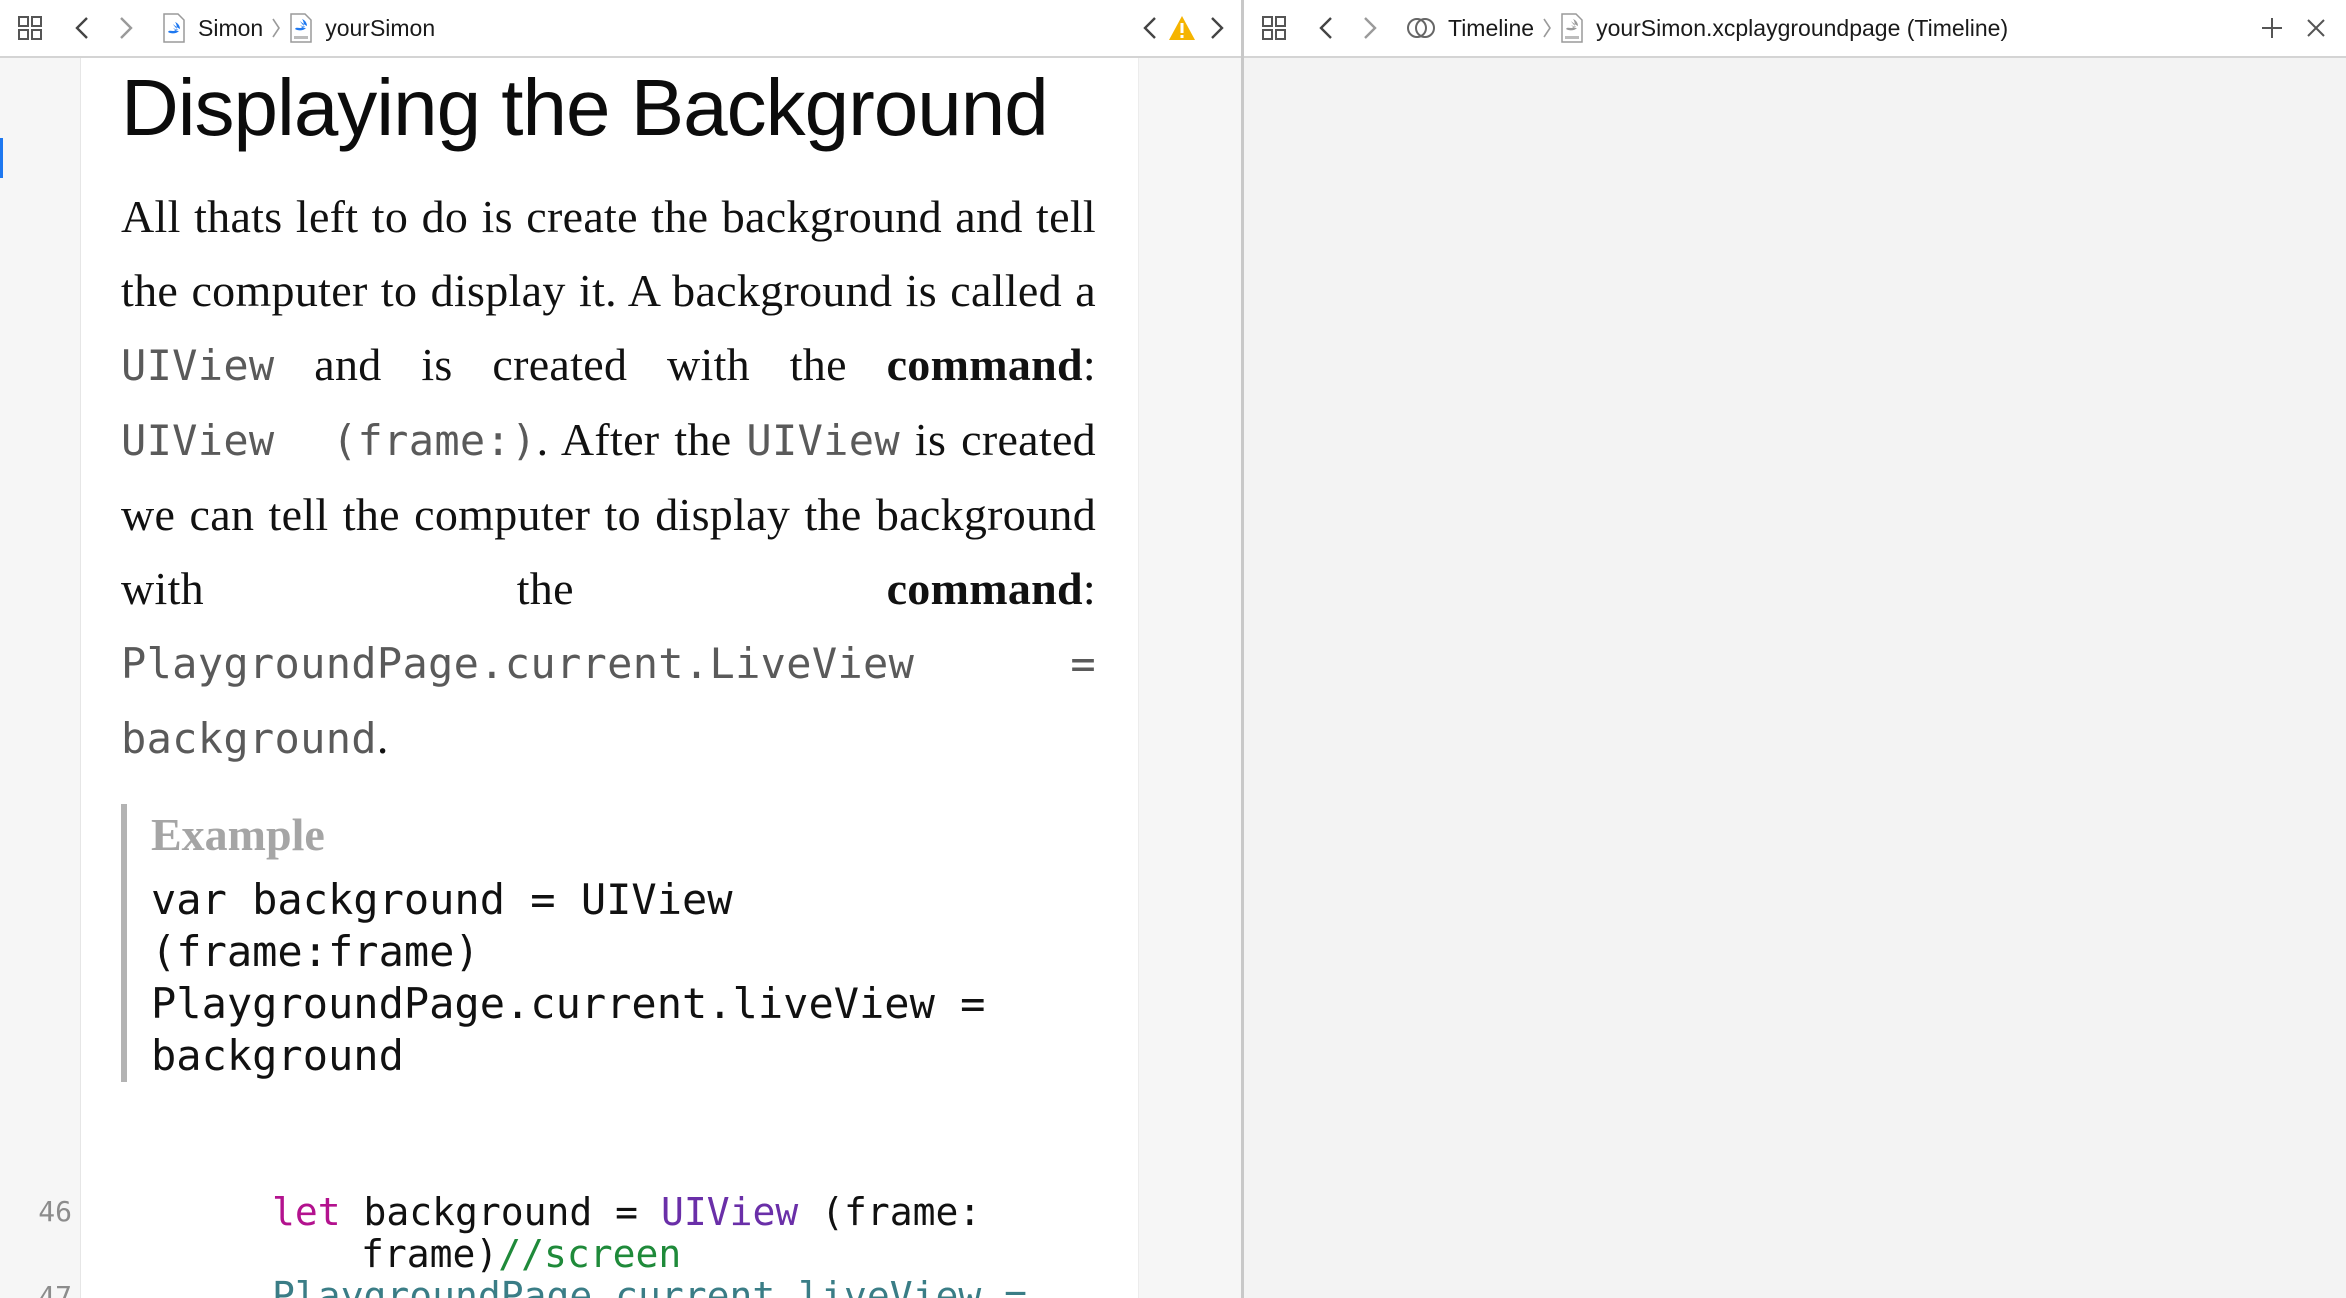  Describe the element at coordinates (890, 1212) in the screenshot. I see `code-text: (frame:` at that location.